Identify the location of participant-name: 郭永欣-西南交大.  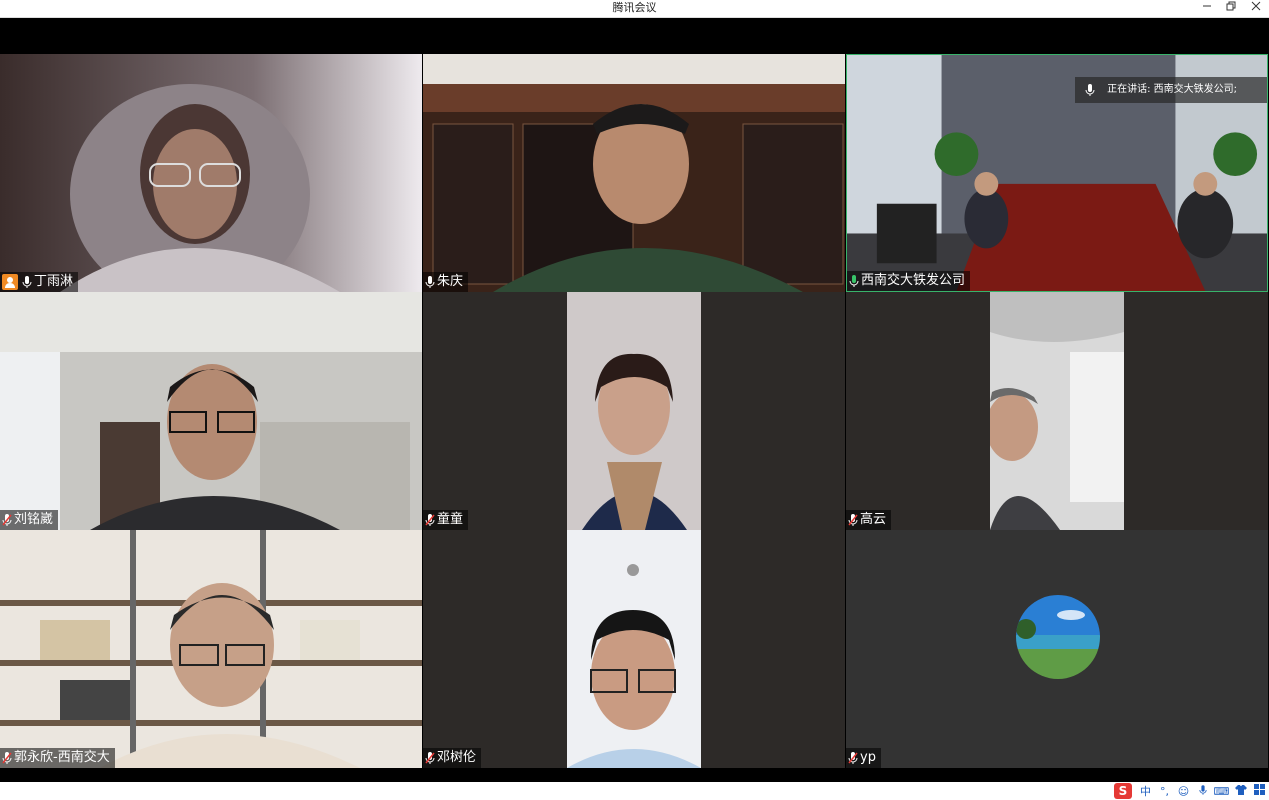
(62, 757).